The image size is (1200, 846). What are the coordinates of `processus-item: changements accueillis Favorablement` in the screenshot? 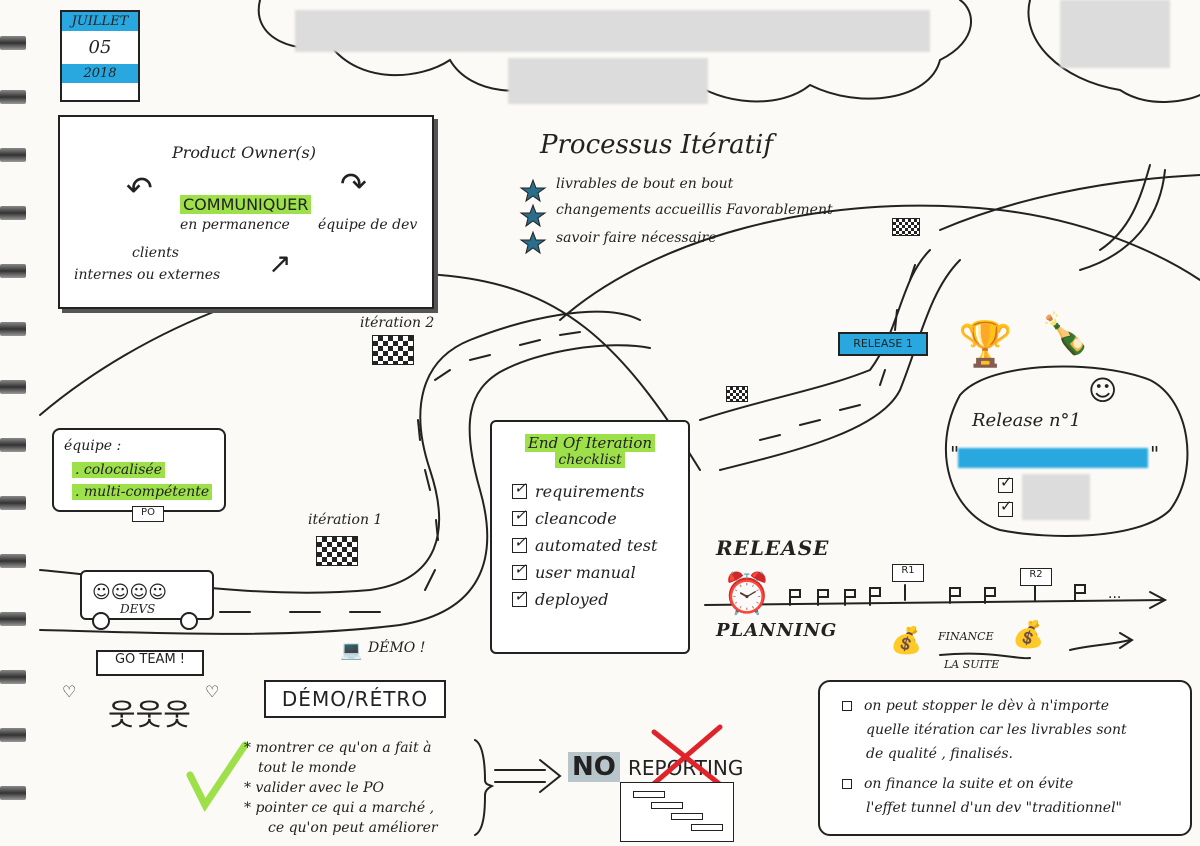 It's located at (694, 210).